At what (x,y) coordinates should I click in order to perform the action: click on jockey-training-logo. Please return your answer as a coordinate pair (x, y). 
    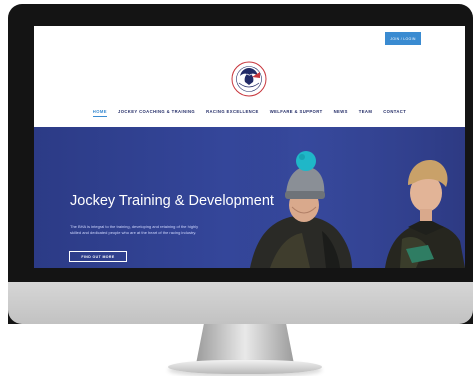
    Looking at the image, I should click on (249, 79).